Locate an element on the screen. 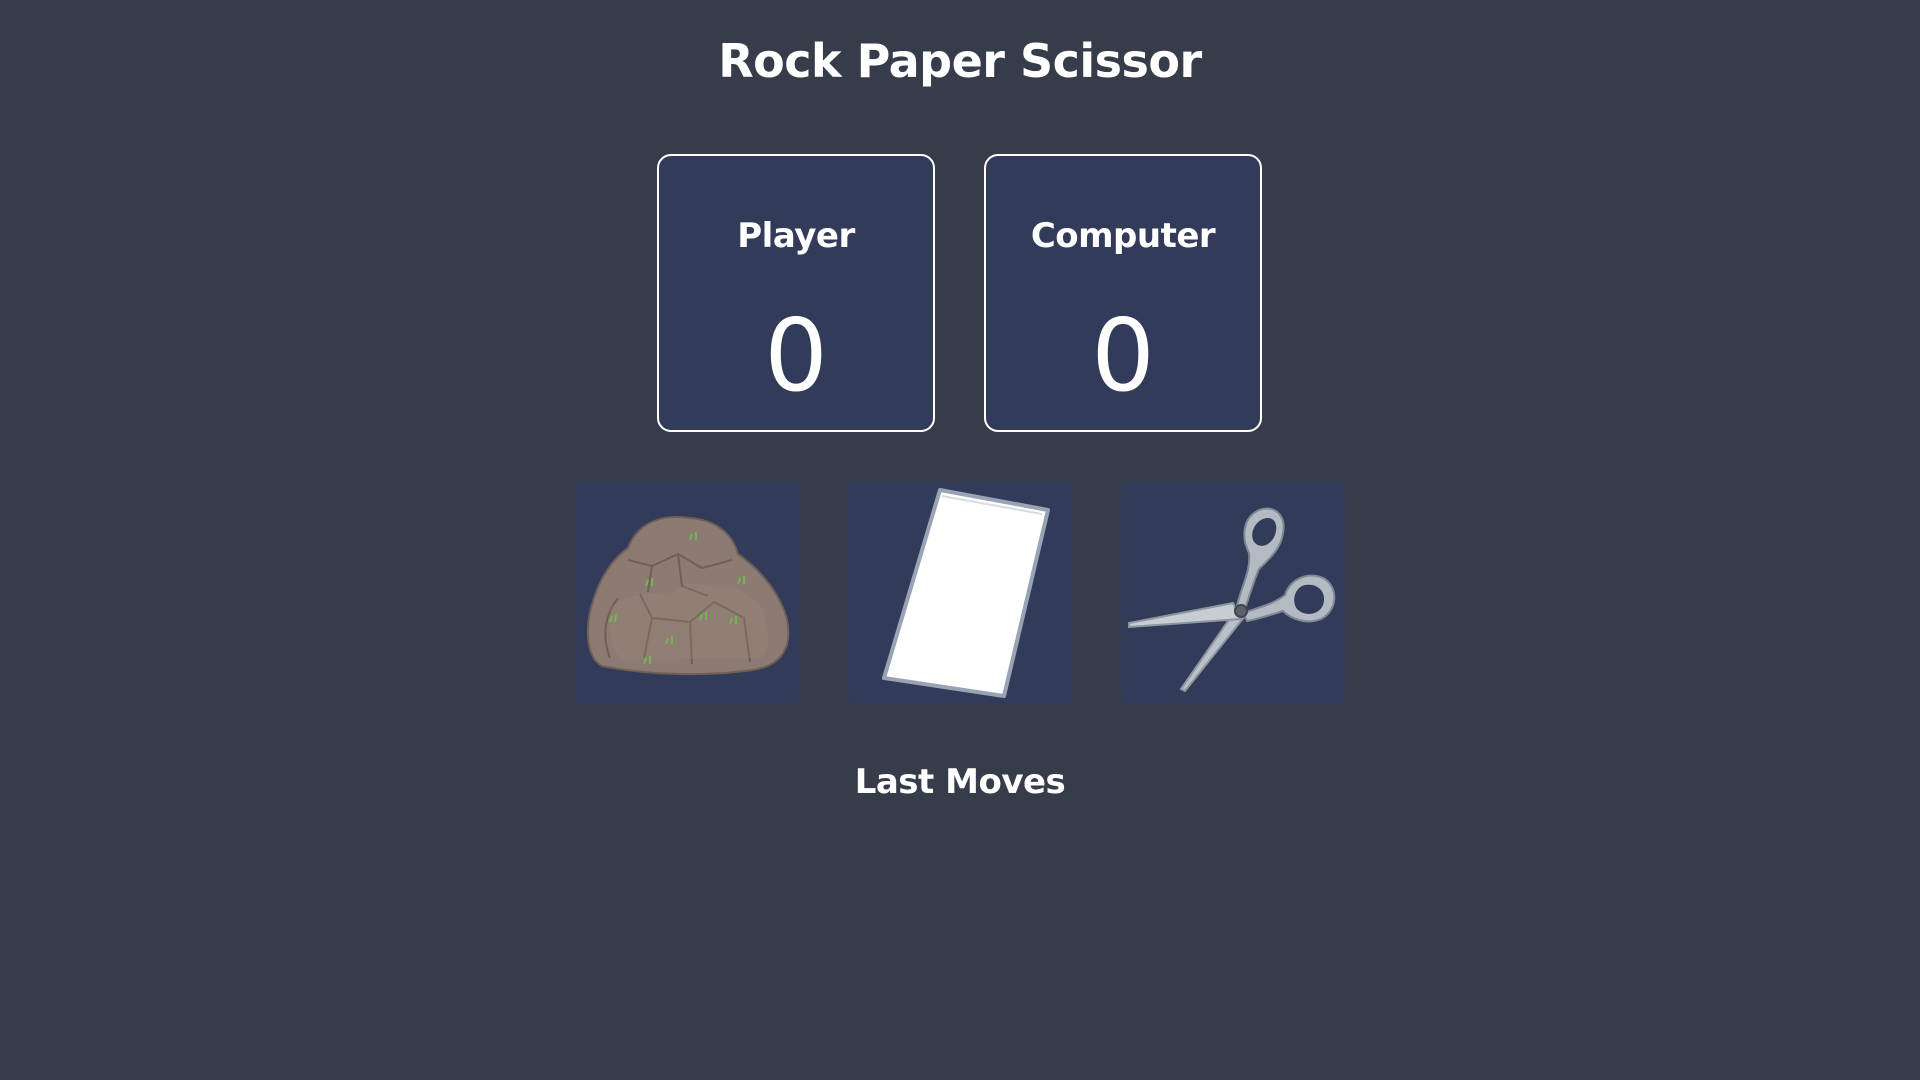 This screenshot has width=1920, height=1080. player-score-card: Player 0 is located at coordinates (796, 293).